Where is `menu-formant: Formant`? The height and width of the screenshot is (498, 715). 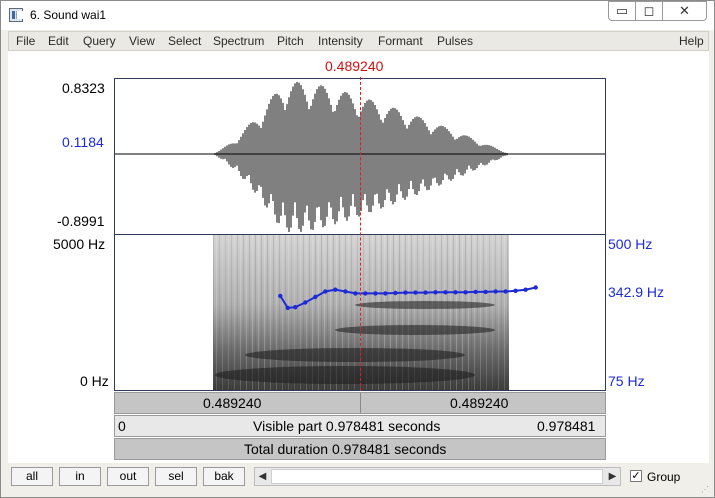
menu-formant: Formant is located at coordinates (400, 41).